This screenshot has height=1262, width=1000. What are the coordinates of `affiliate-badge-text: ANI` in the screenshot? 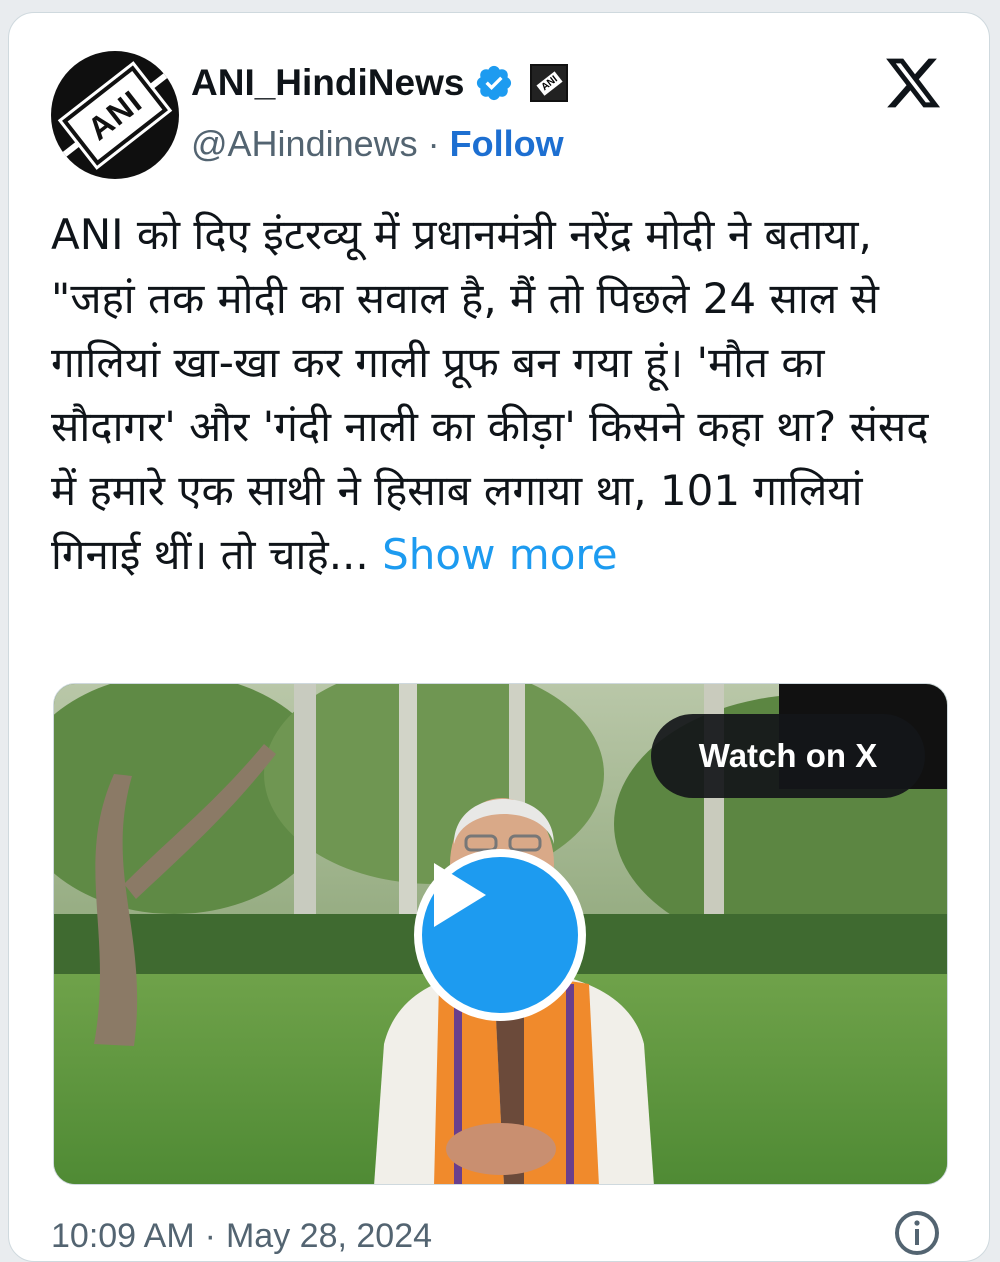 It's located at (549, 83).